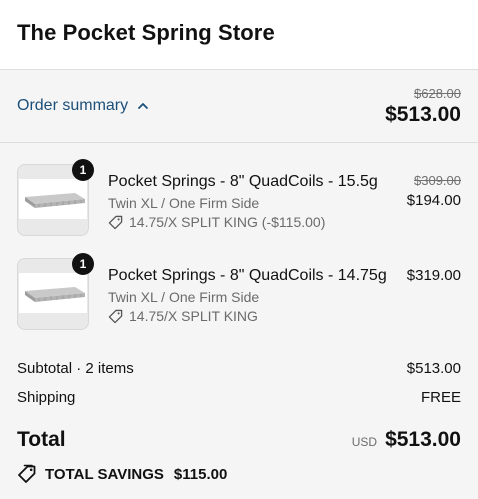 The height and width of the screenshot is (499, 478). What do you see at coordinates (143, 106) in the screenshot?
I see `chevron-up-icon` at bounding box center [143, 106].